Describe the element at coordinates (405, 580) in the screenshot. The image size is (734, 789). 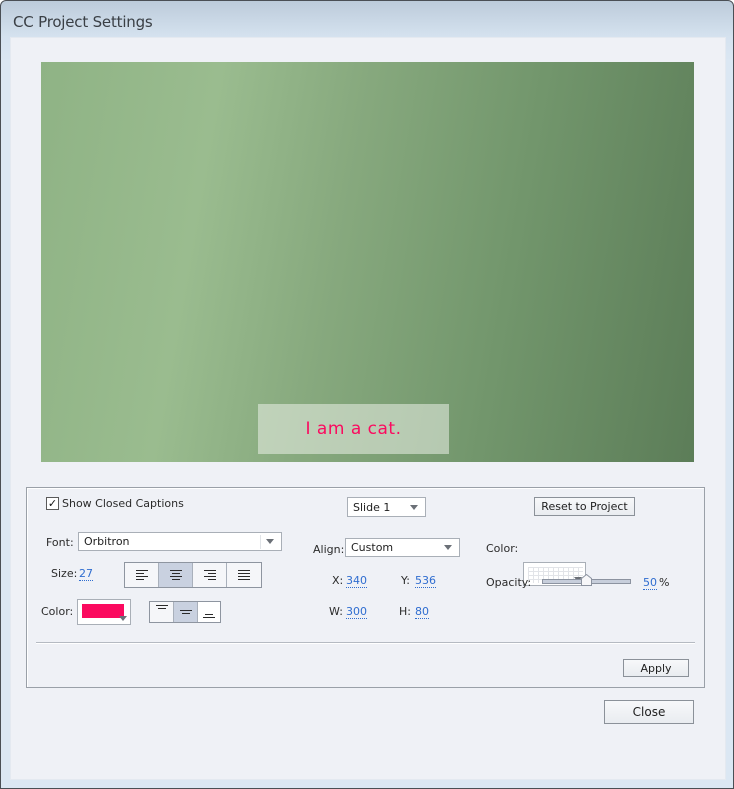
I see `y-label: Y:` at that location.